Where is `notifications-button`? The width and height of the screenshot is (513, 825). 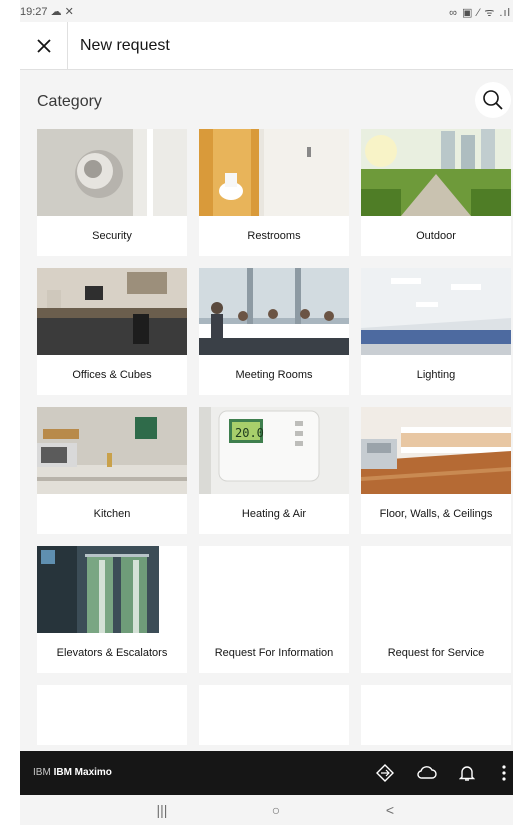
notifications-button is located at coordinates (467, 773).